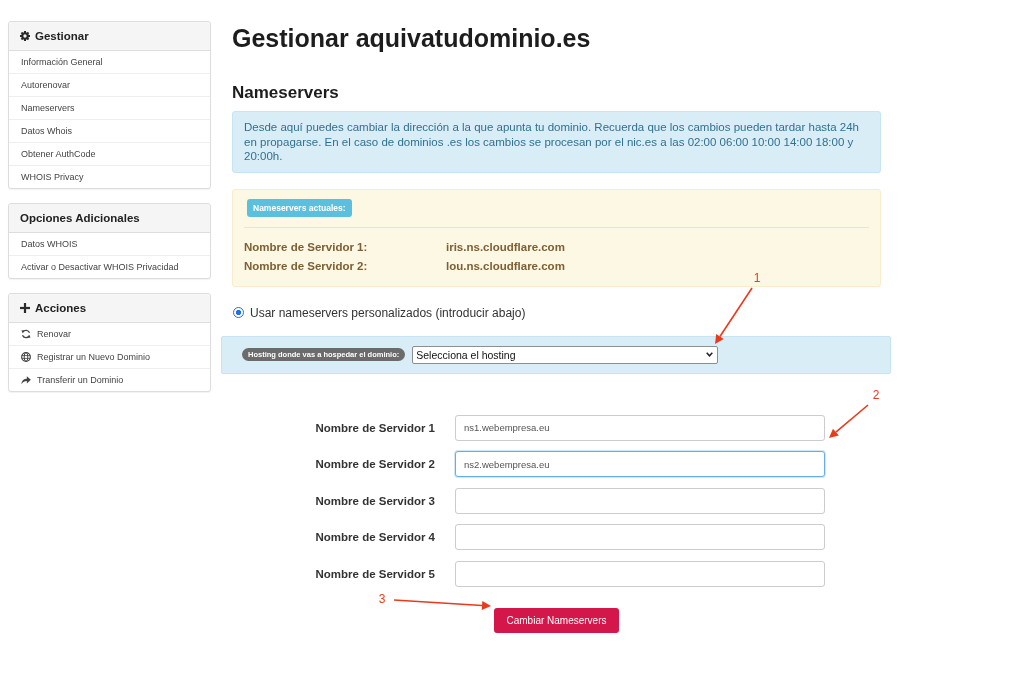  What do you see at coordinates (556, 142) in the screenshot?
I see `info-alert: Desde aquí puedes cambiar la dirección a la que apunta tu dominio. Recuerda que los cambios pueden tardar hasta 24h en propagarse. En el caso de dominios .es los cambios se procesan por el nic.es a las 02:00 06:00 10:00 14:00 18:00 y 20:00h.` at bounding box center [556, 142].